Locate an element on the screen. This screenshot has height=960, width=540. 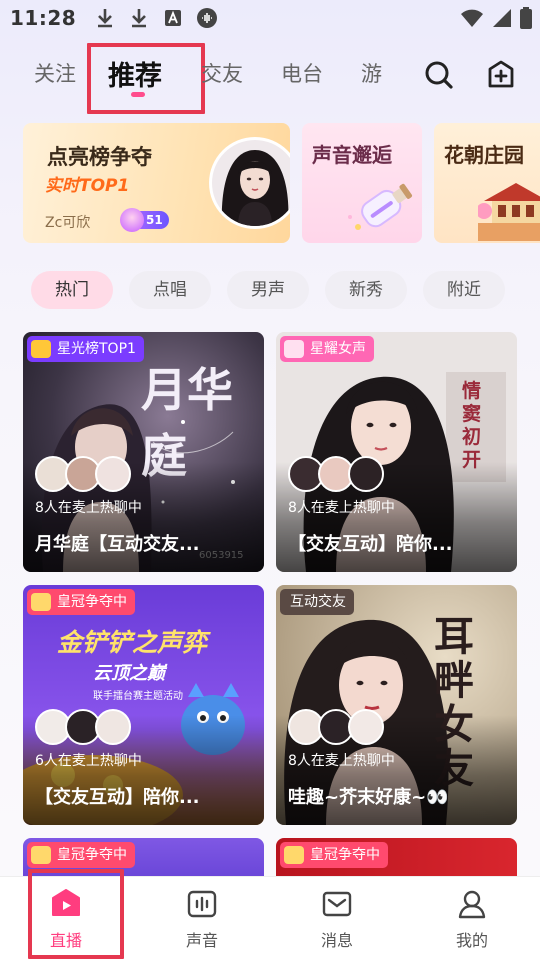
pavilion-illustration is located at coordinates (508, 210).